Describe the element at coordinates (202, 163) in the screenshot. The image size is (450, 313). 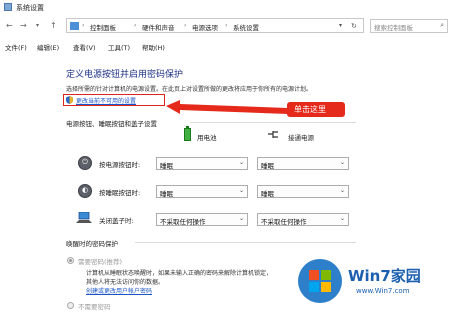
I see `power-button-battery-select: 睡眠 ⌄` at that location.